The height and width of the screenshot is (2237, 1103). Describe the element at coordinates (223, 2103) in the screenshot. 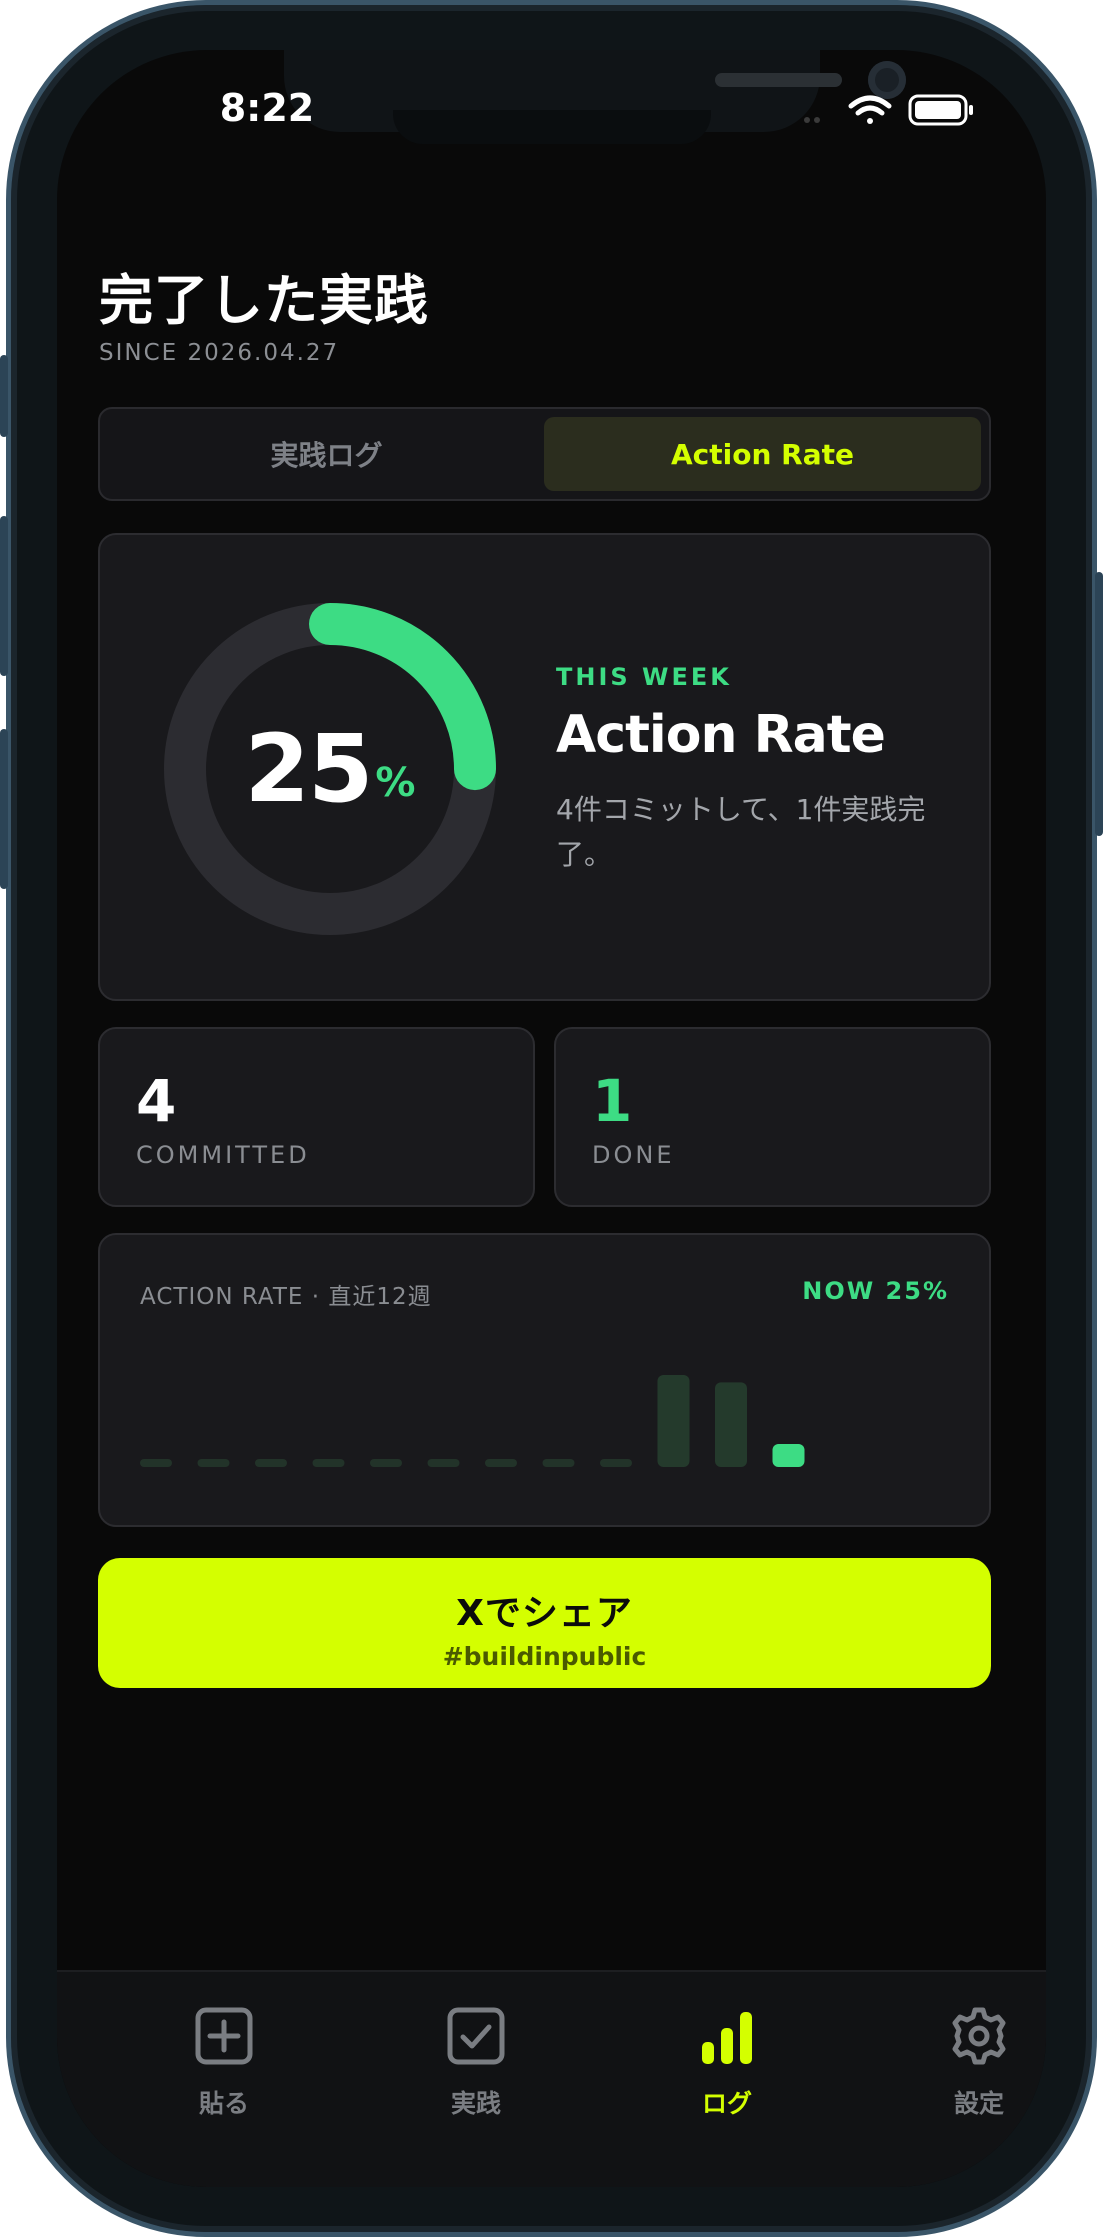

I see `tab-paste-label: 貼る` at that location.